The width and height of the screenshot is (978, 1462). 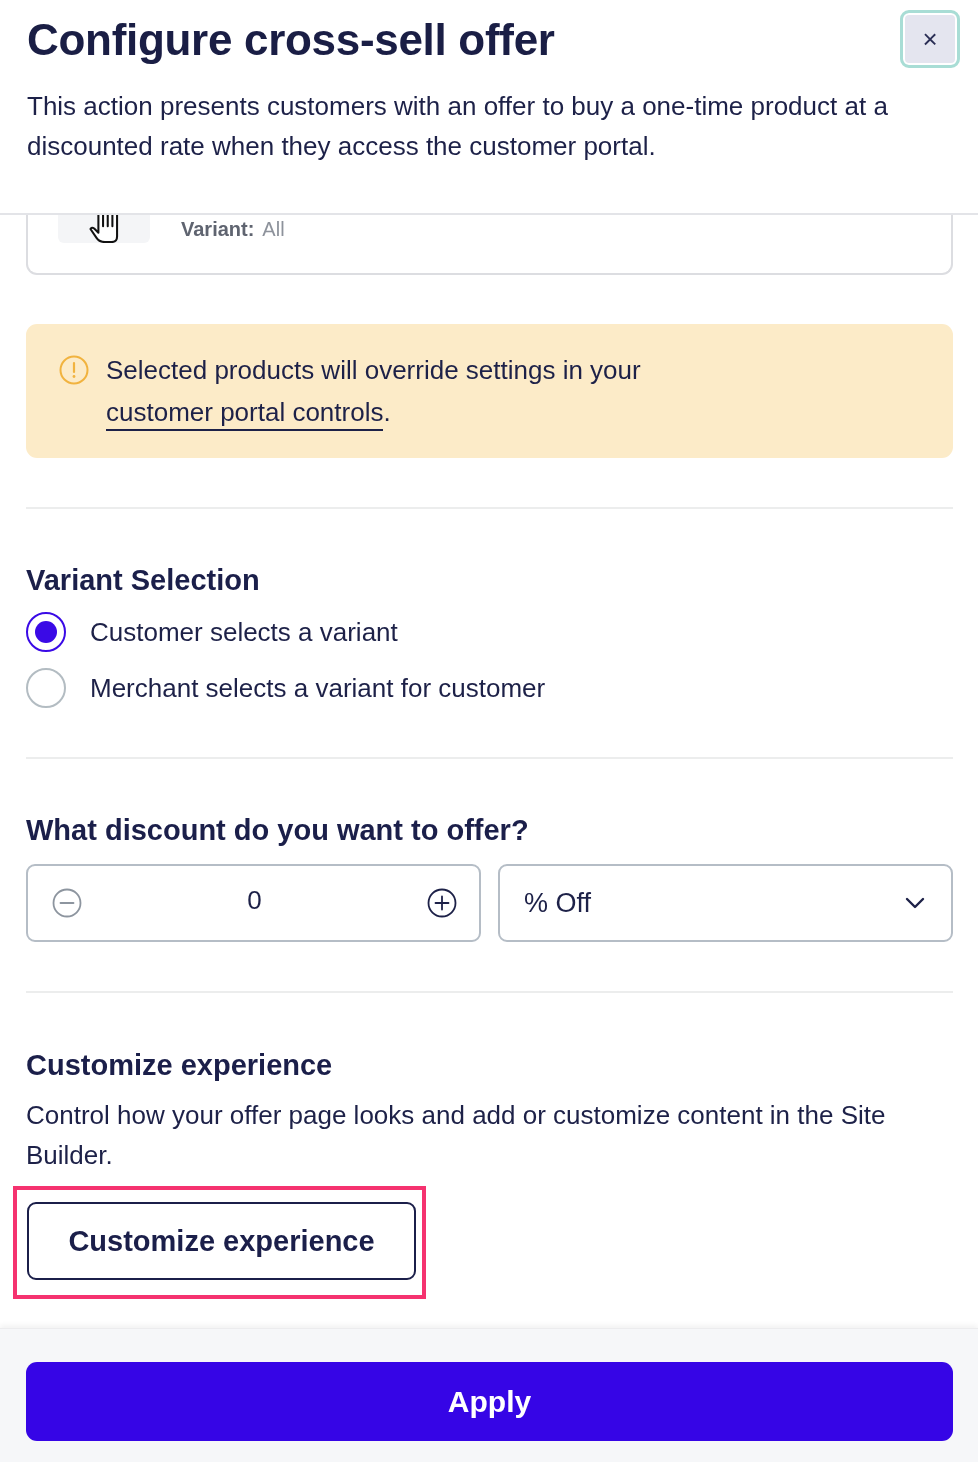 What do you see at coordinates (104, 229) in the screenshot?
I see `hand-icon` at bounding box center [104, 229].